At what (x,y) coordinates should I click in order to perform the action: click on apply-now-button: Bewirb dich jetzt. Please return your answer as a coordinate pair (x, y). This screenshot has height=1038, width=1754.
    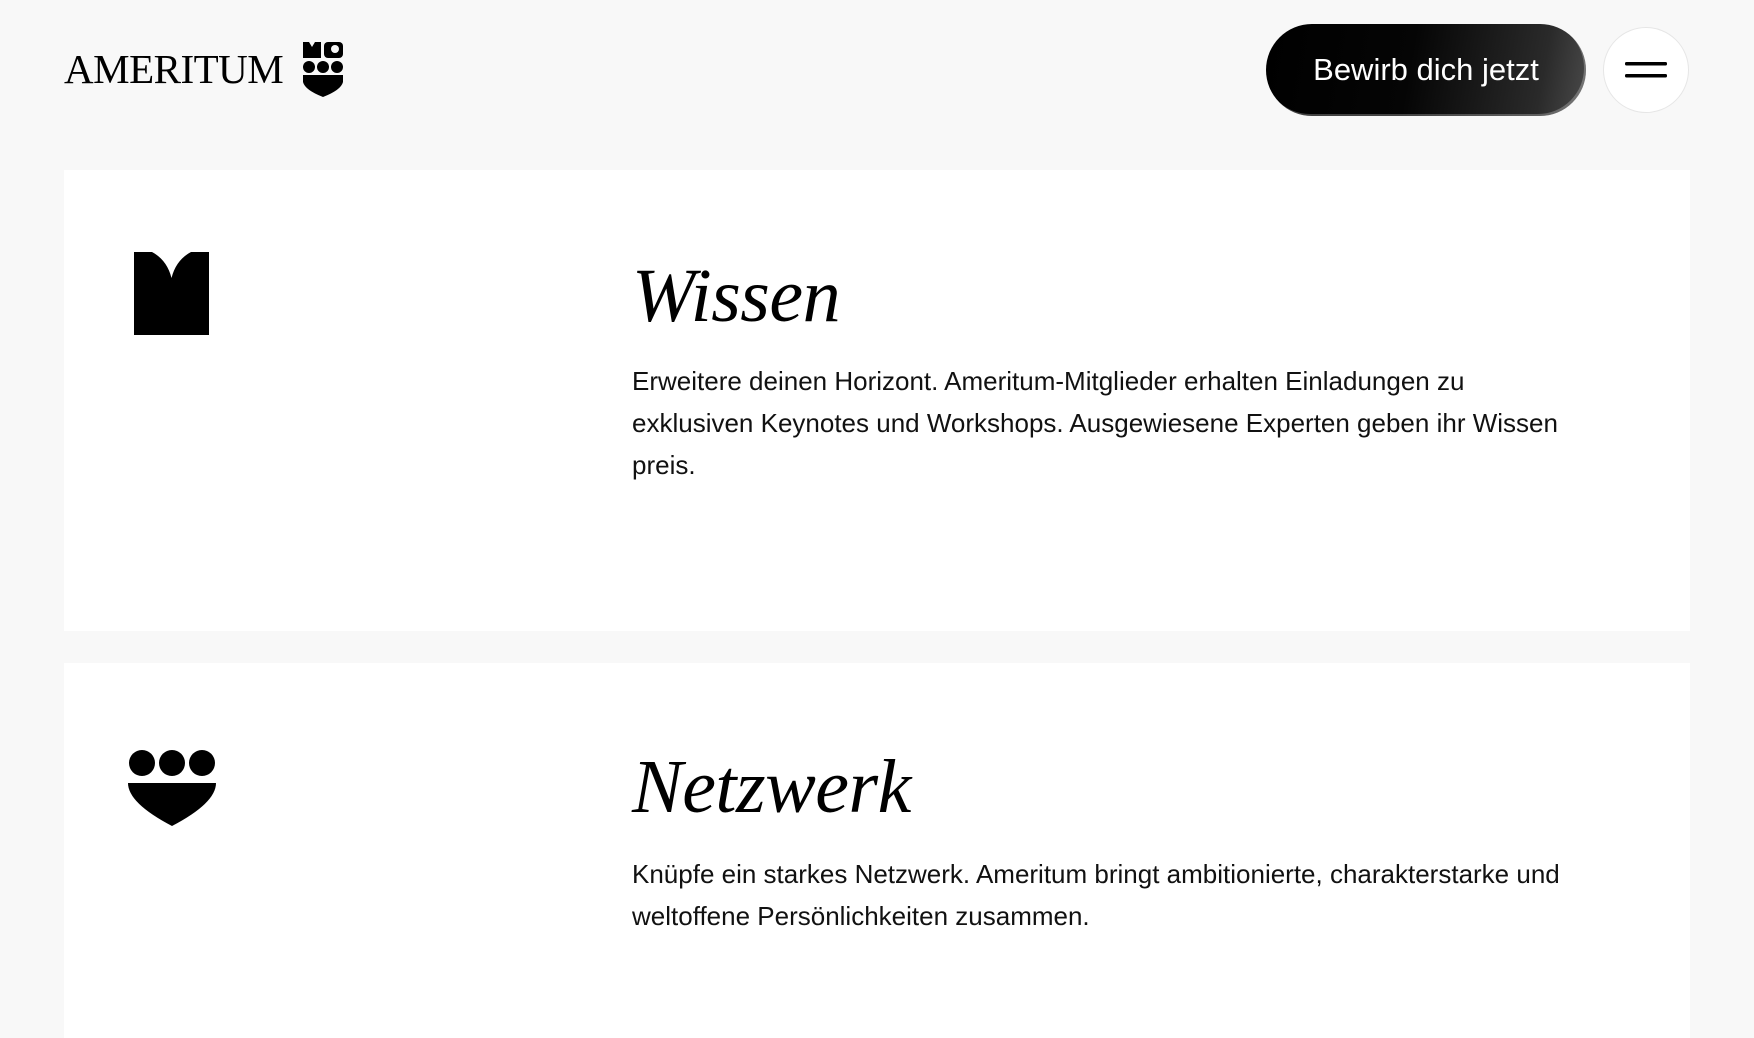
    Looking at the image, I should click on (1426, 70).